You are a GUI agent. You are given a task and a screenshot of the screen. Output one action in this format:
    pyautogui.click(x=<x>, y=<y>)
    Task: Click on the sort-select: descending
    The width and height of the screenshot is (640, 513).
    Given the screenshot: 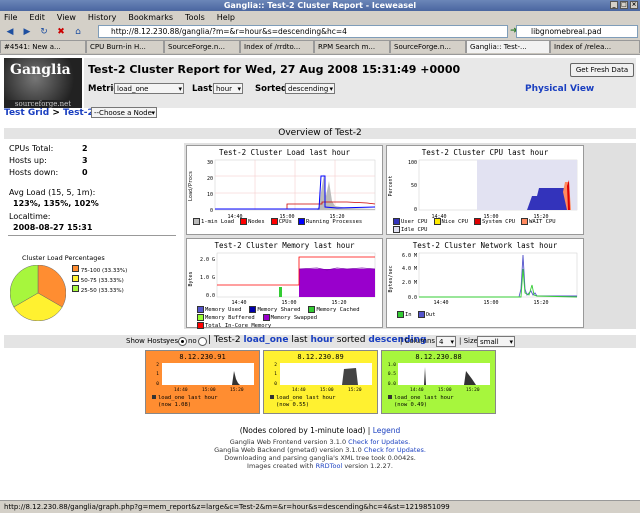 What is the action you would take?
    pyautogui.click(x=310, y=89)
    